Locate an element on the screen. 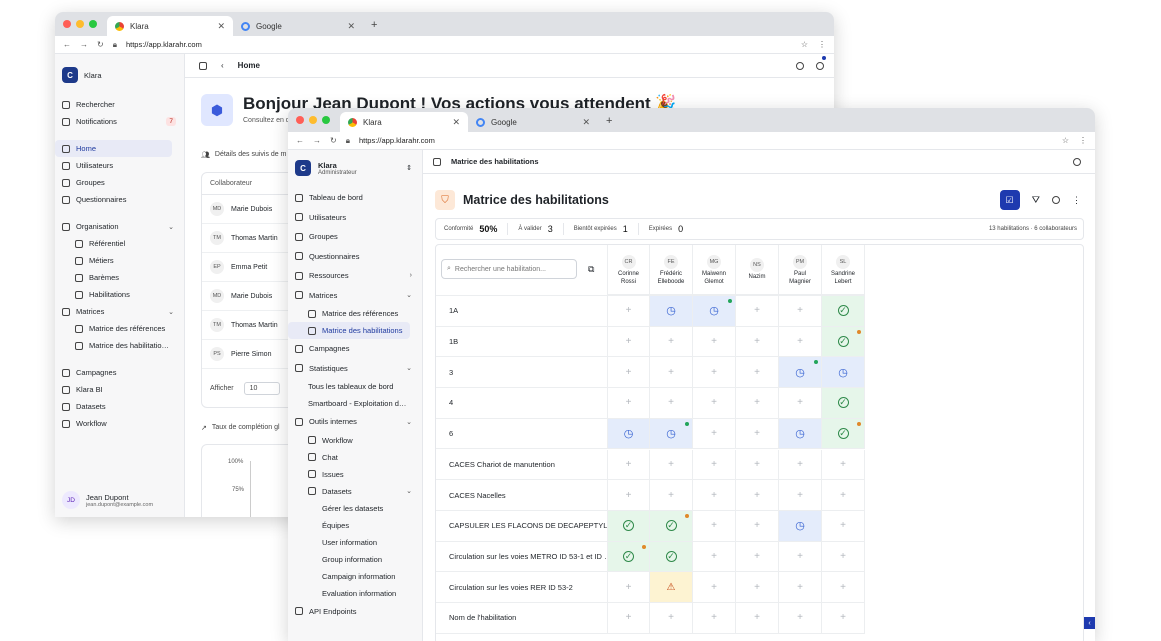 Image resolution: width=1161 pixels, height=641 pixels. sidebar-item: Outils internes ⌄ is located at coordinates (355, 422).